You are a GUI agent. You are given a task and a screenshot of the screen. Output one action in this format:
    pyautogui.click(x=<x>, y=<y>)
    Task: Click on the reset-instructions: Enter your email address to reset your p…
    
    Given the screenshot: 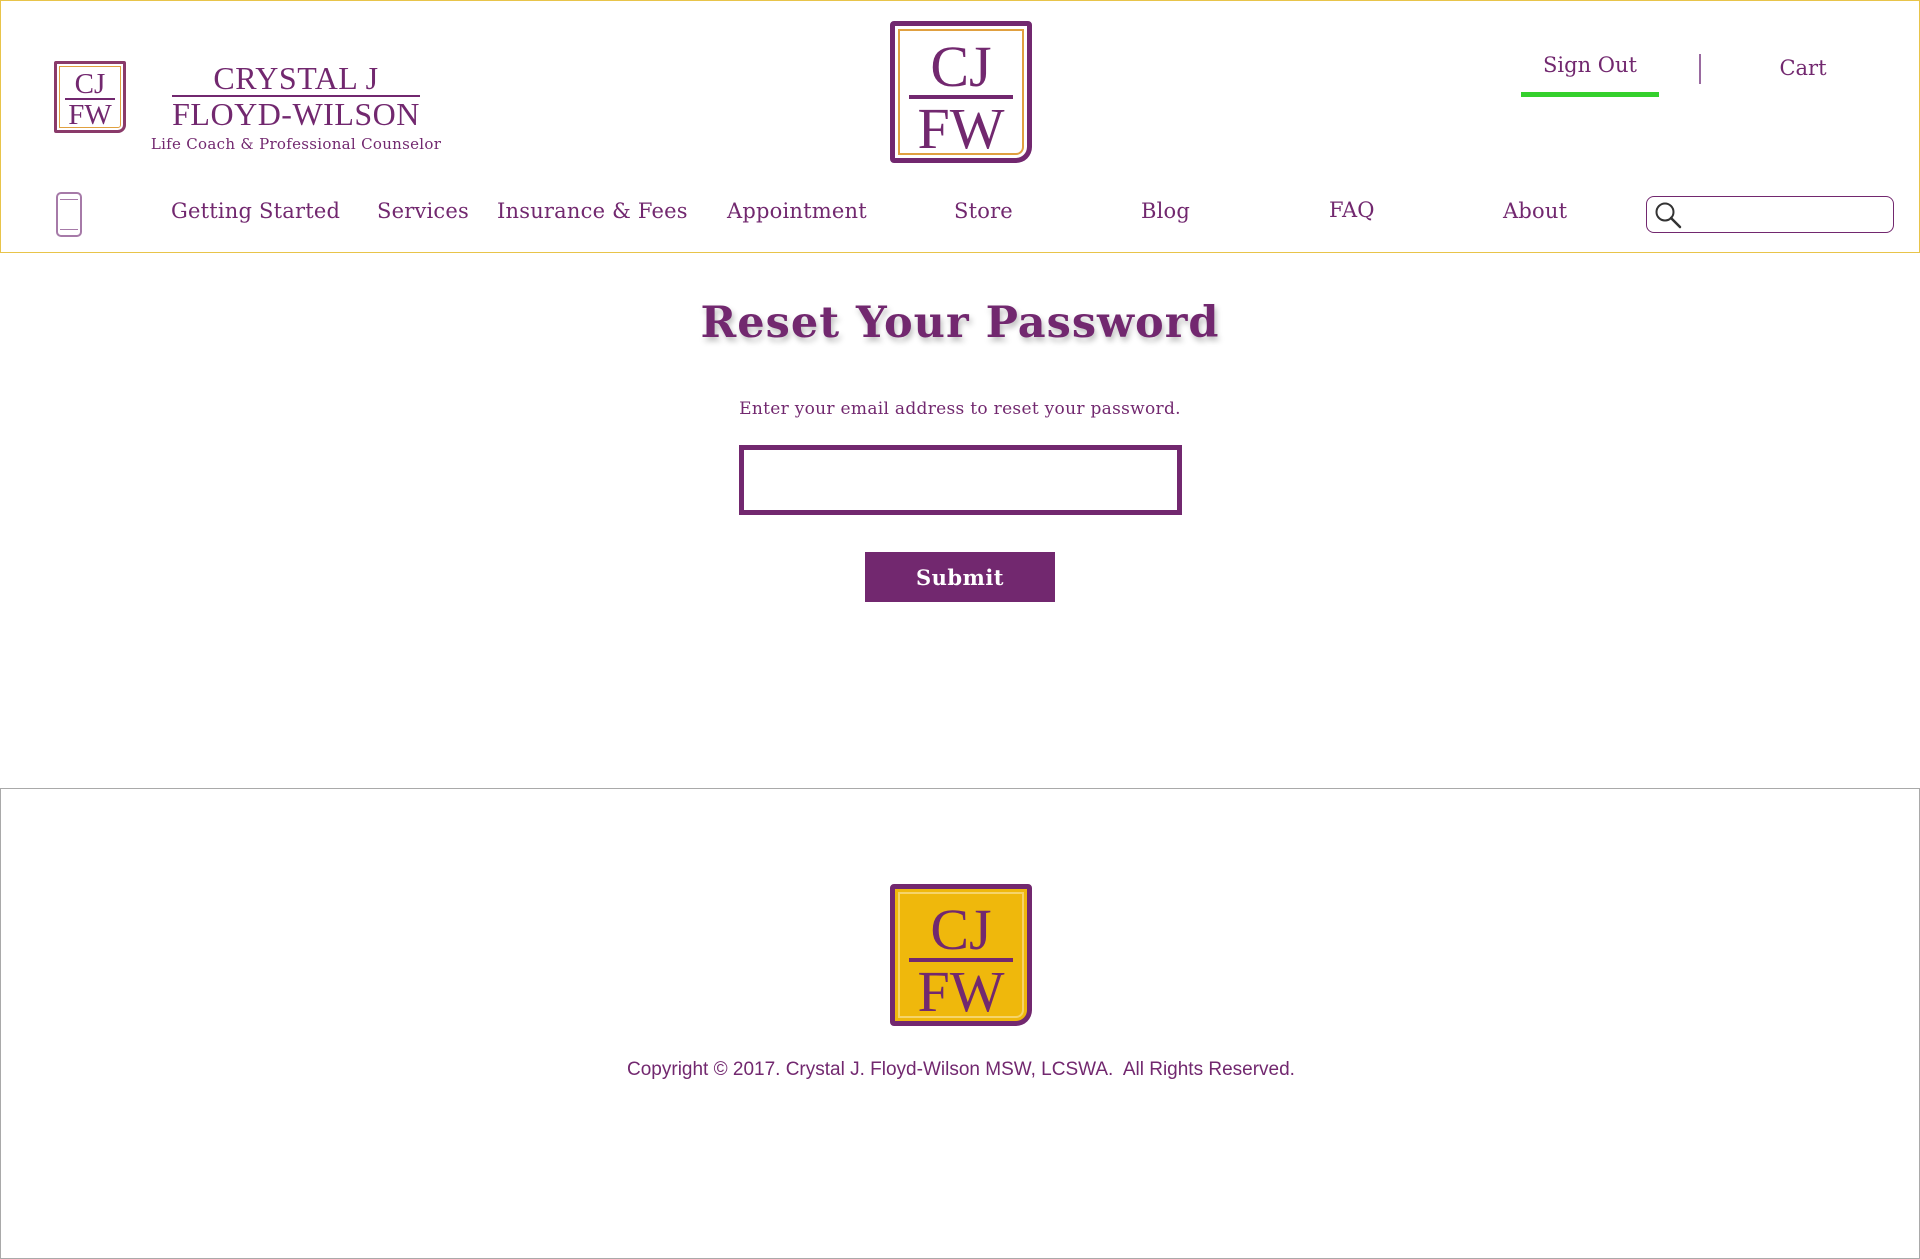 What is the action you would take?
    pyautogui.click(x=960, y=409)
    